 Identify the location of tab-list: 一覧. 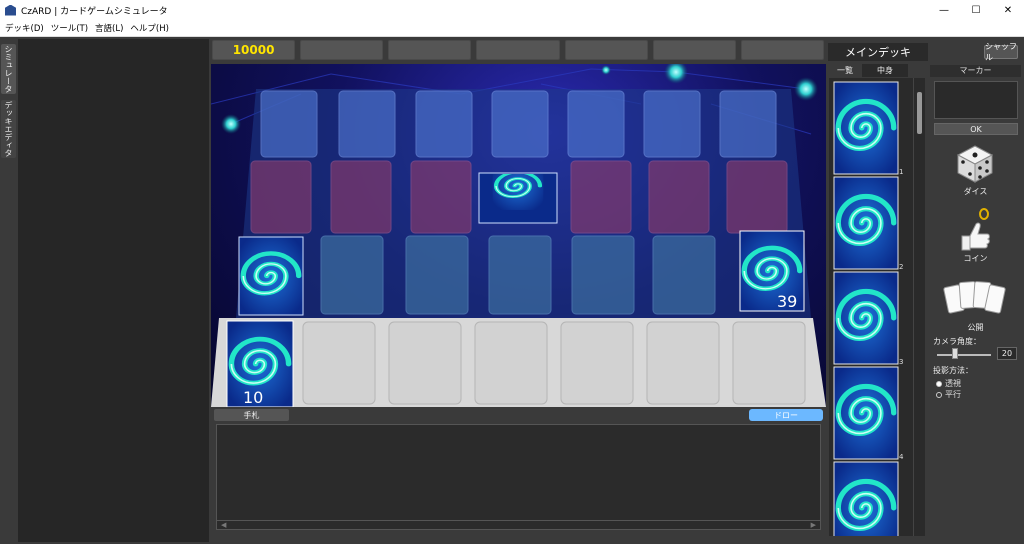
(845, 70).